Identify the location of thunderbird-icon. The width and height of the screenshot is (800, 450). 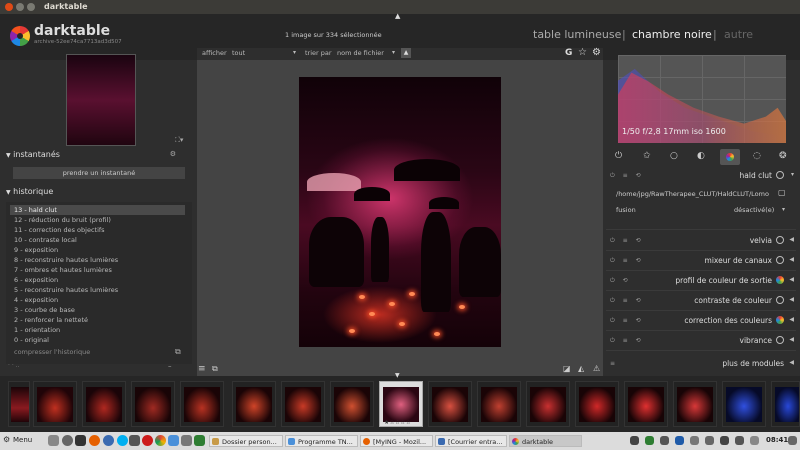
(108, 440).